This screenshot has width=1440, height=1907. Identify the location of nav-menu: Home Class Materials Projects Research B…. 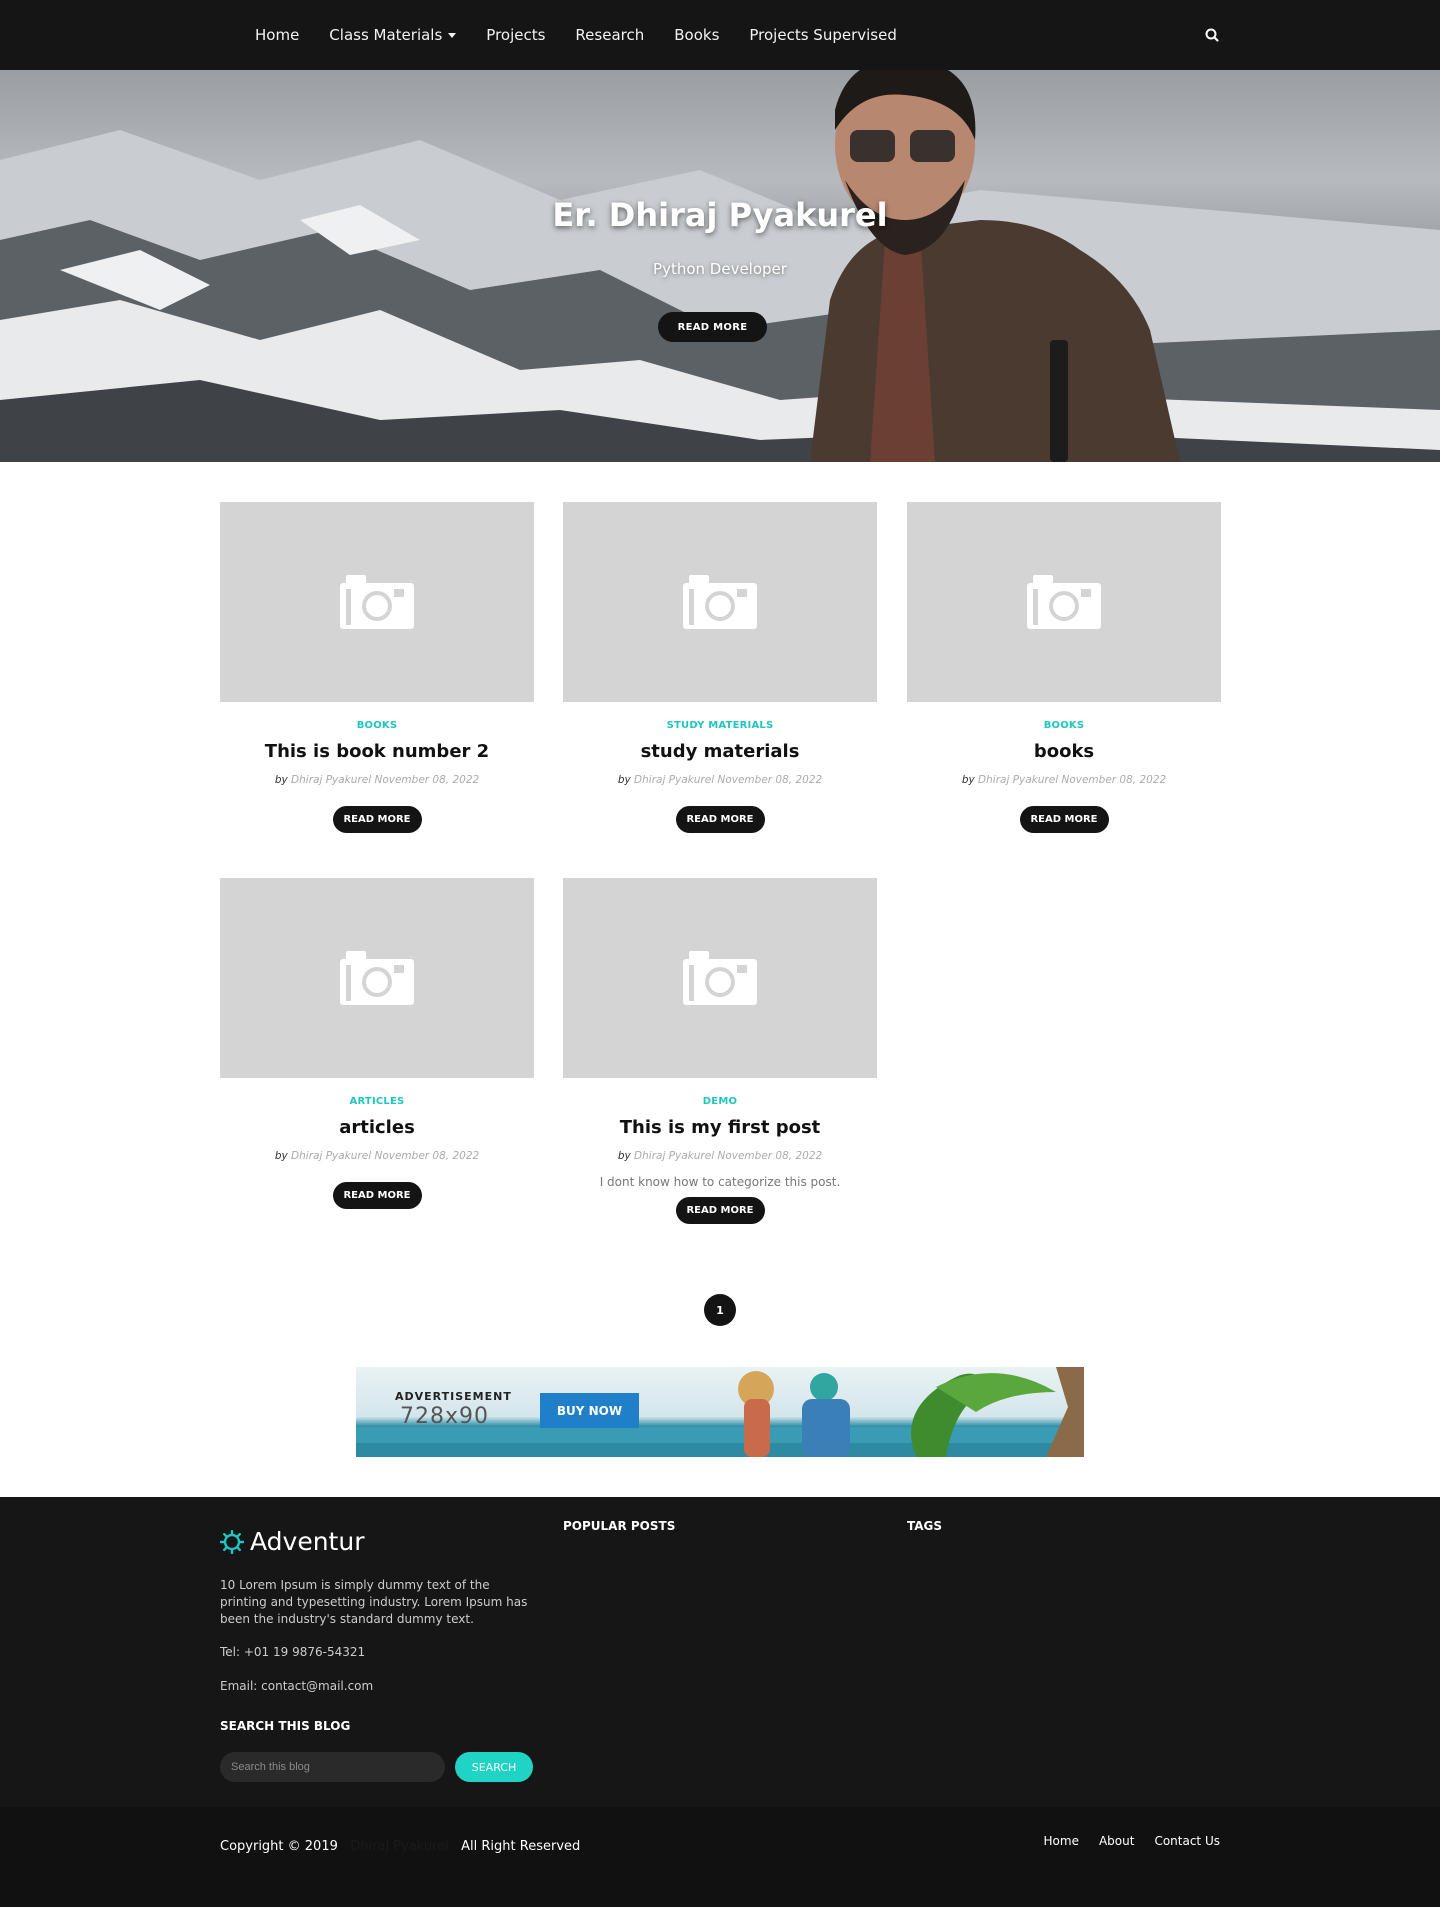
(591, 35).